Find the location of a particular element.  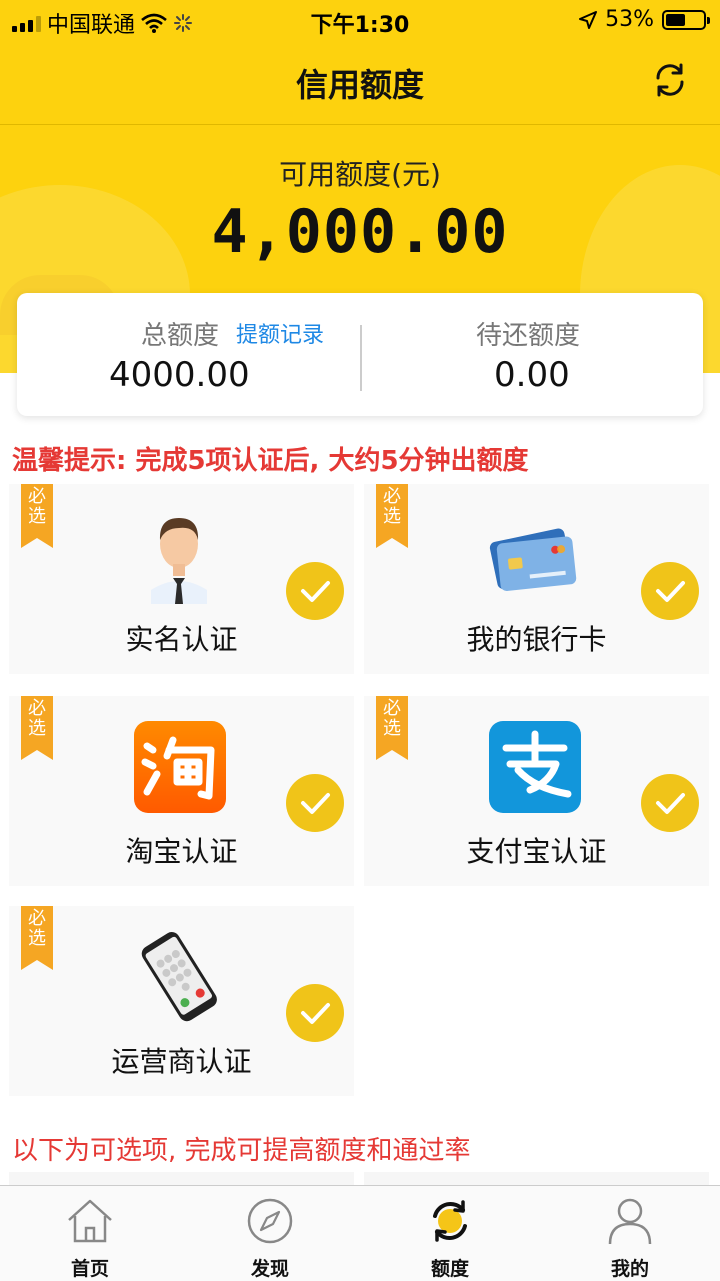

card-real-name-verification: 必选 实名认证 is located at coordinates (181, 579).